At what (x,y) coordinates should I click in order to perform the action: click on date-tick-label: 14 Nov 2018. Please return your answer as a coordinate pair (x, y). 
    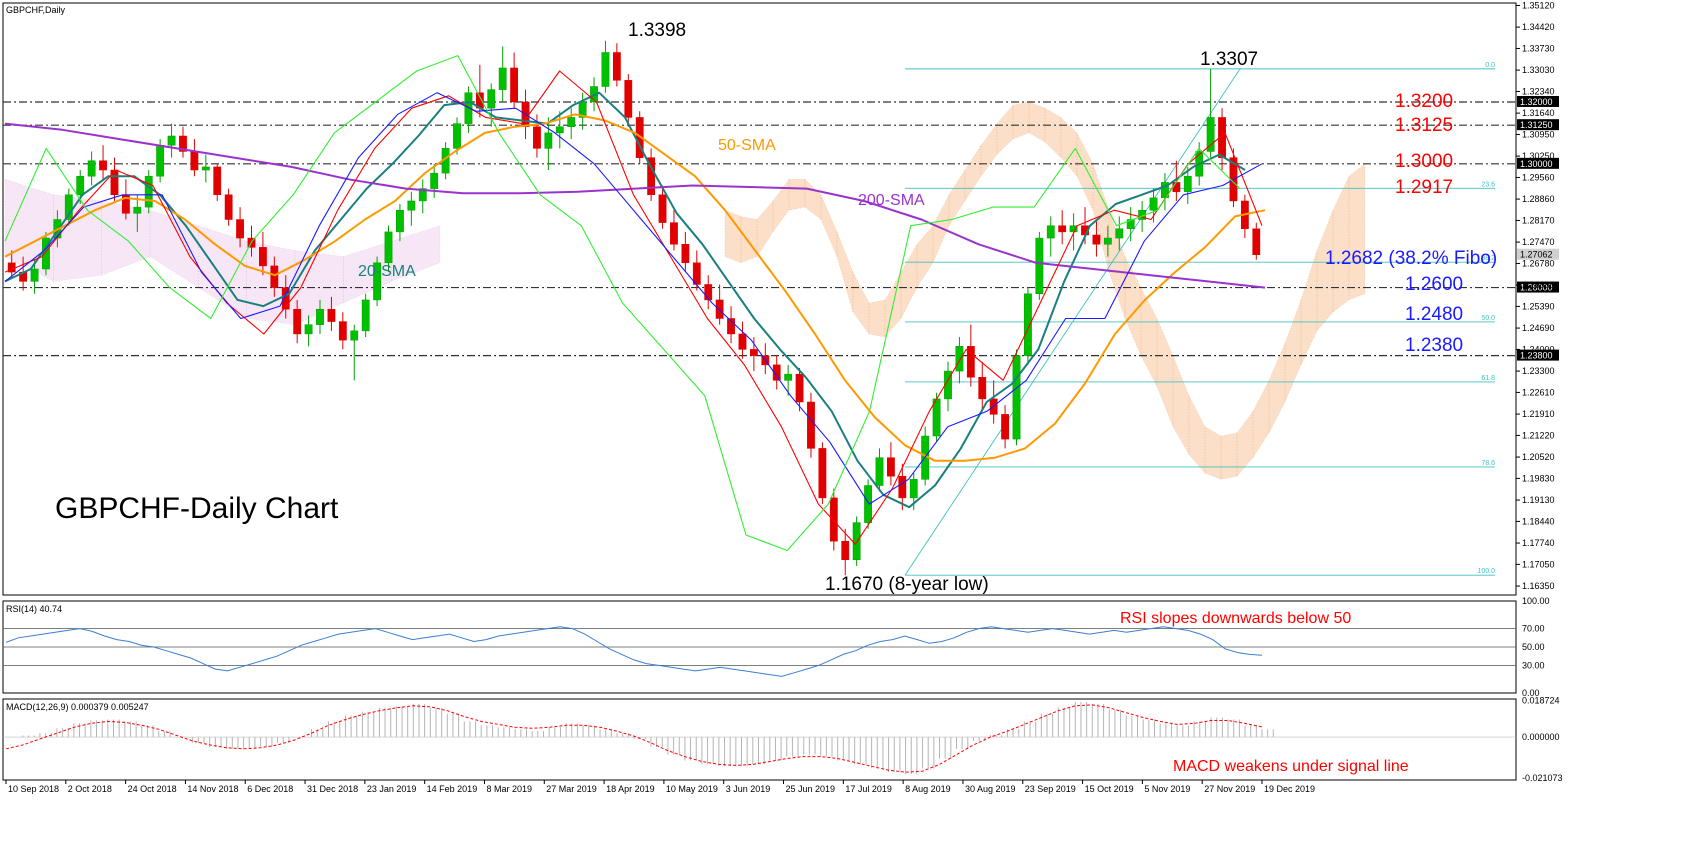
    Looking at the image, I should click on (212, 789).